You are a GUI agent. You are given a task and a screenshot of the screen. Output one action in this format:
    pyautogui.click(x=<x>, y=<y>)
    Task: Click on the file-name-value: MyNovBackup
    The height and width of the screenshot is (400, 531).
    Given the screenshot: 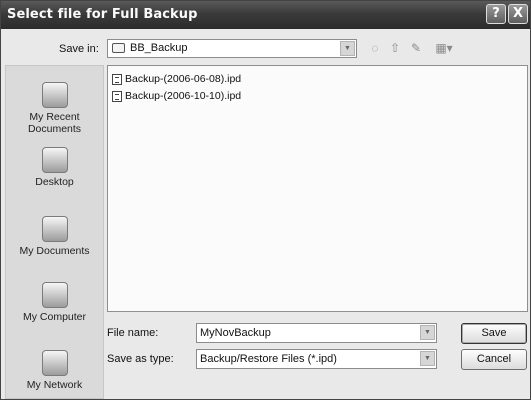 What is the action you would take?
    pyautogui.click(x=235, y=333)
    